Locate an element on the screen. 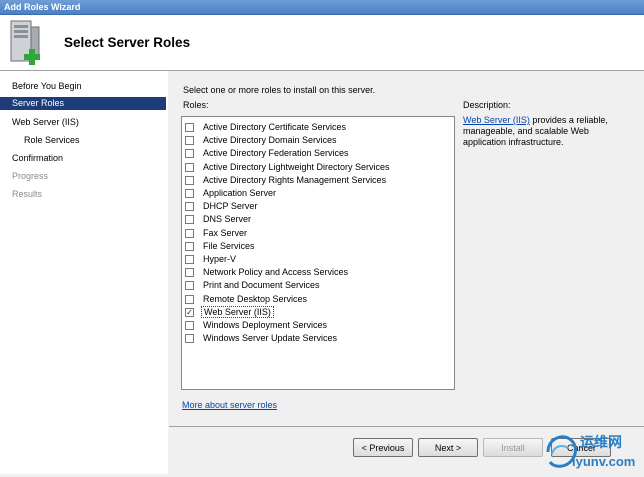 Image resolution: width=644 pixels, height=477 pixels. nav-item-web-server-iis: Web Server (IIS) is located at coordinates (83, 122).